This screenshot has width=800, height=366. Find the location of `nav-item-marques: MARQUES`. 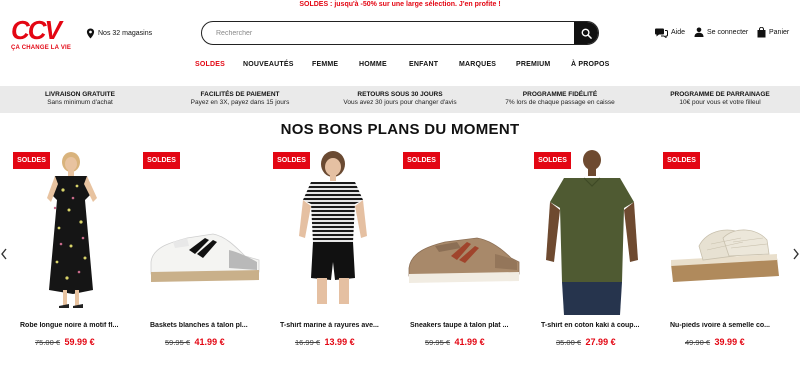

nav-item-marques: MARQUES is located at coordinates (477, 64).